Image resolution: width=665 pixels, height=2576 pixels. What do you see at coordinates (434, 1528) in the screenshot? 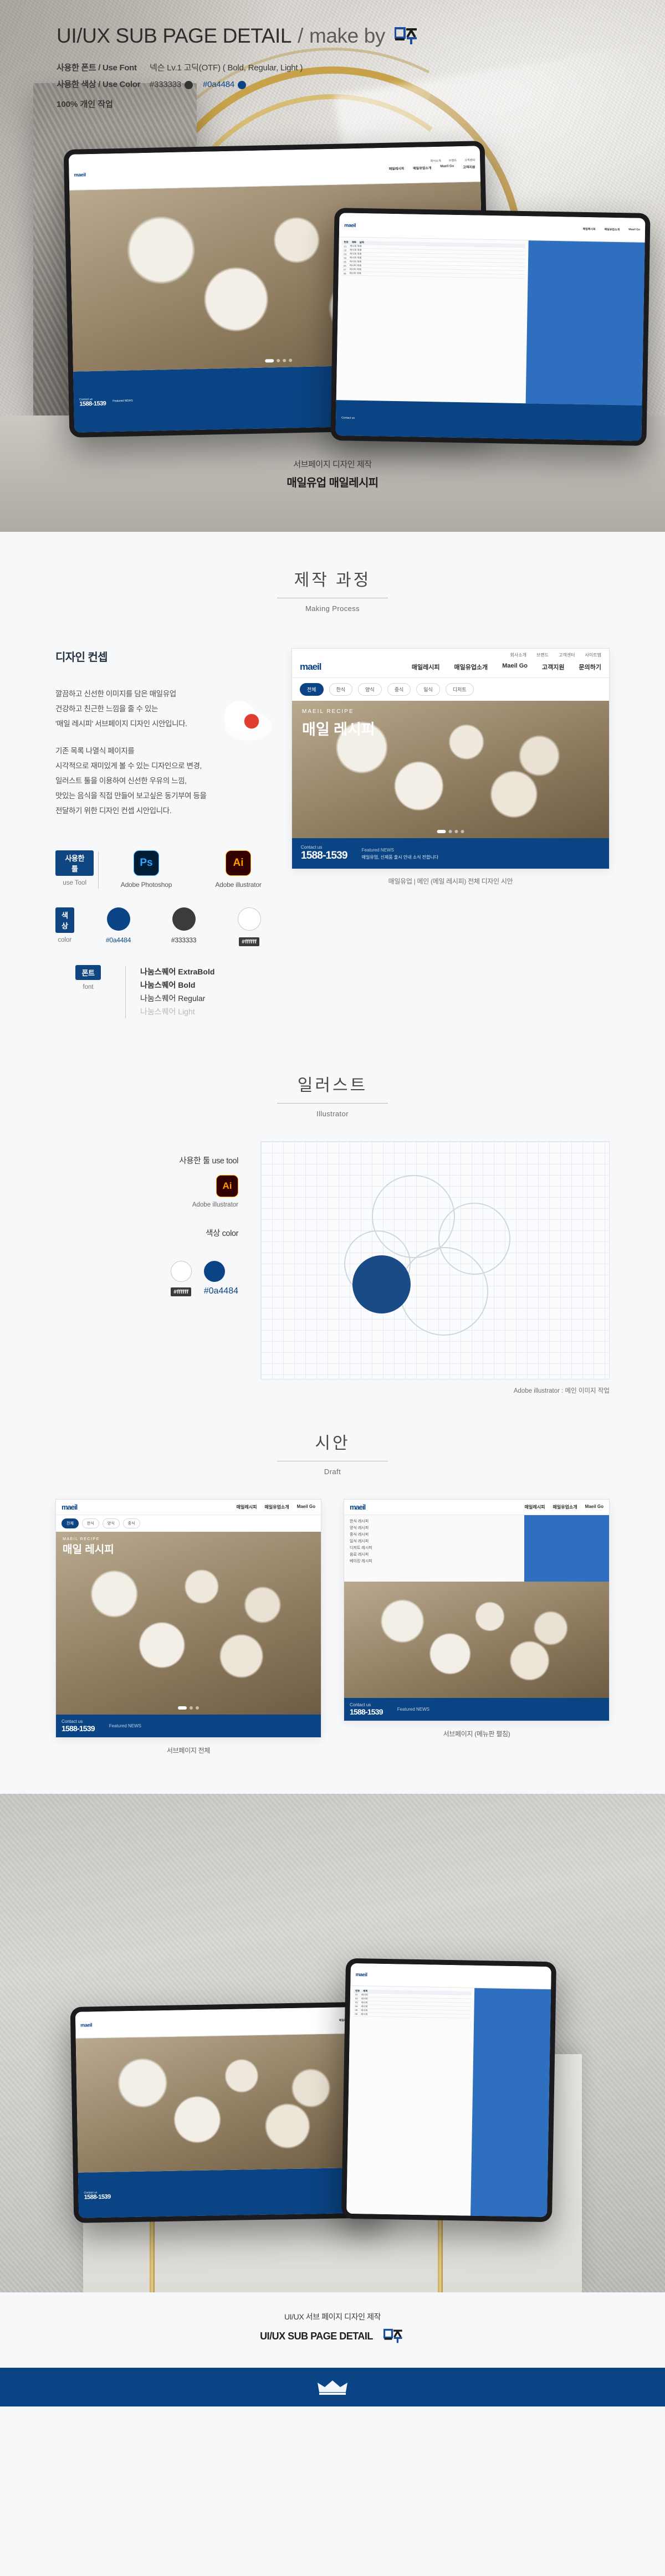
I see `list-item: 양식 레시피` at bounding box center [434, 1528].